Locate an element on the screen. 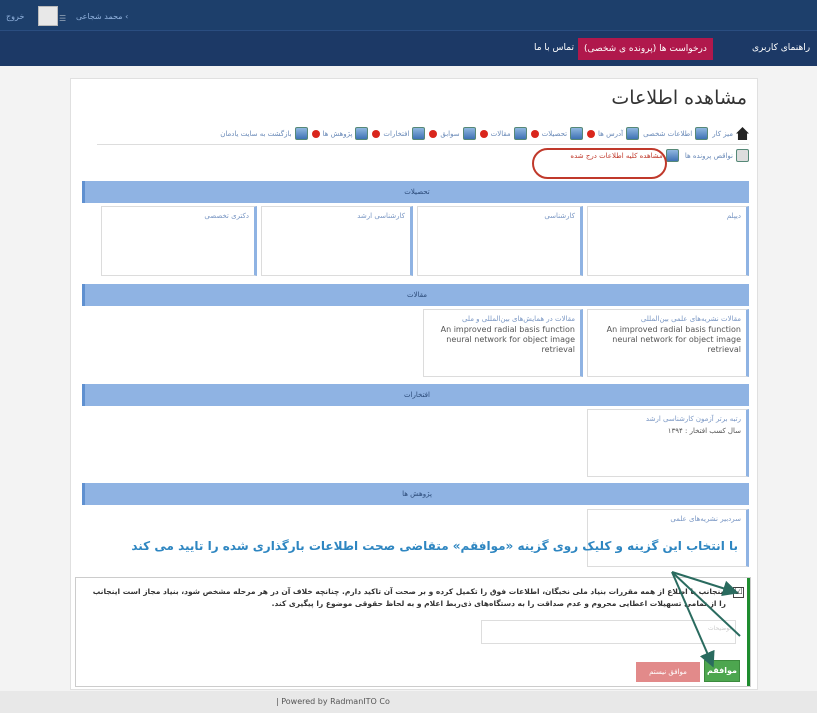  footer-credit: | Powered by RadmanITO Co is located at coordinates (333, 701).